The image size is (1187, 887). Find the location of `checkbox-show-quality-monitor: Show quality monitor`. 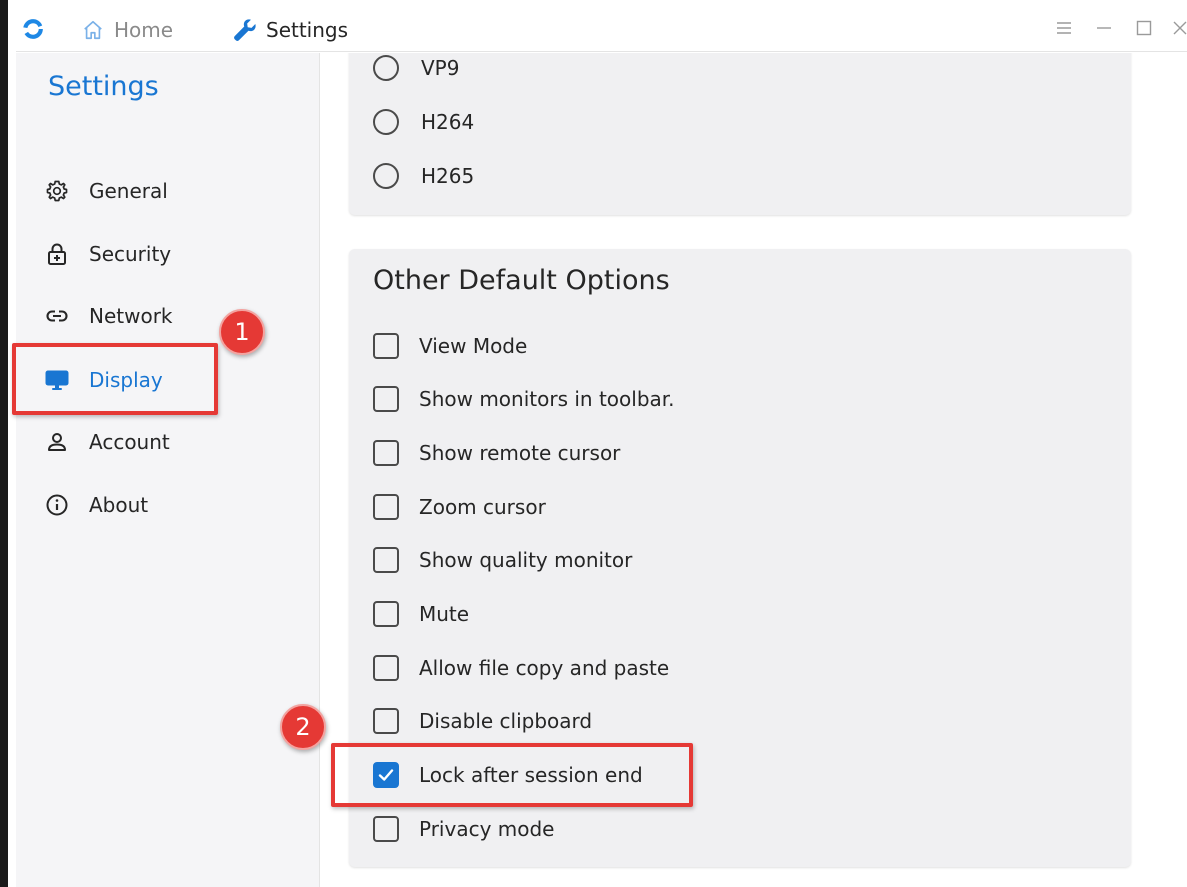

checkbox-show-quality-monitor: Show quality monitor is located at coordinates (502, 560).